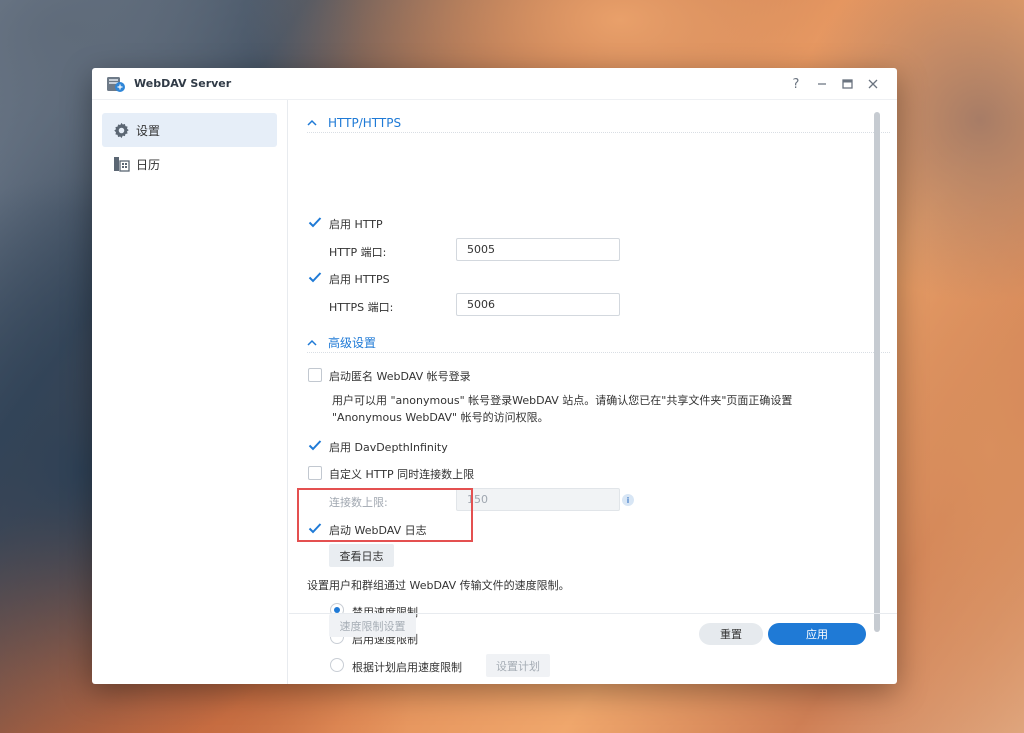 The width and height of the screenshot is (1024, 733). What do you see at coordinates (337, 665) in the screenshot?
I see `schedule-speed-limit-radio` at bounding box center [337, 665].